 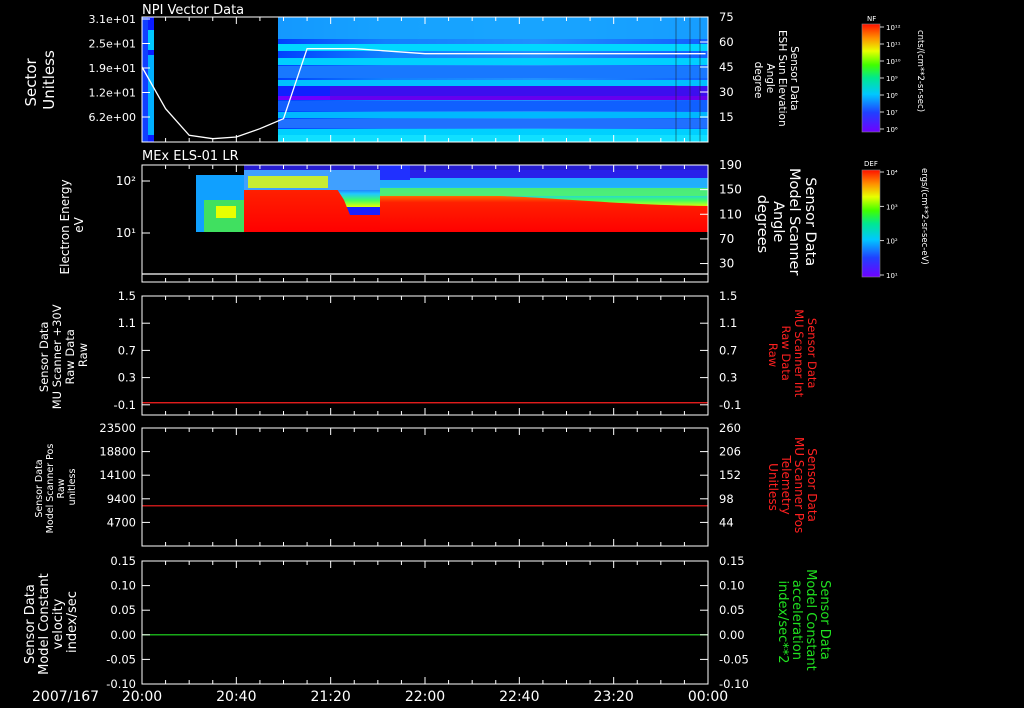 I want to click on p3-rlabel-line2: MU Scanner Int, so click(x=799, y=353).